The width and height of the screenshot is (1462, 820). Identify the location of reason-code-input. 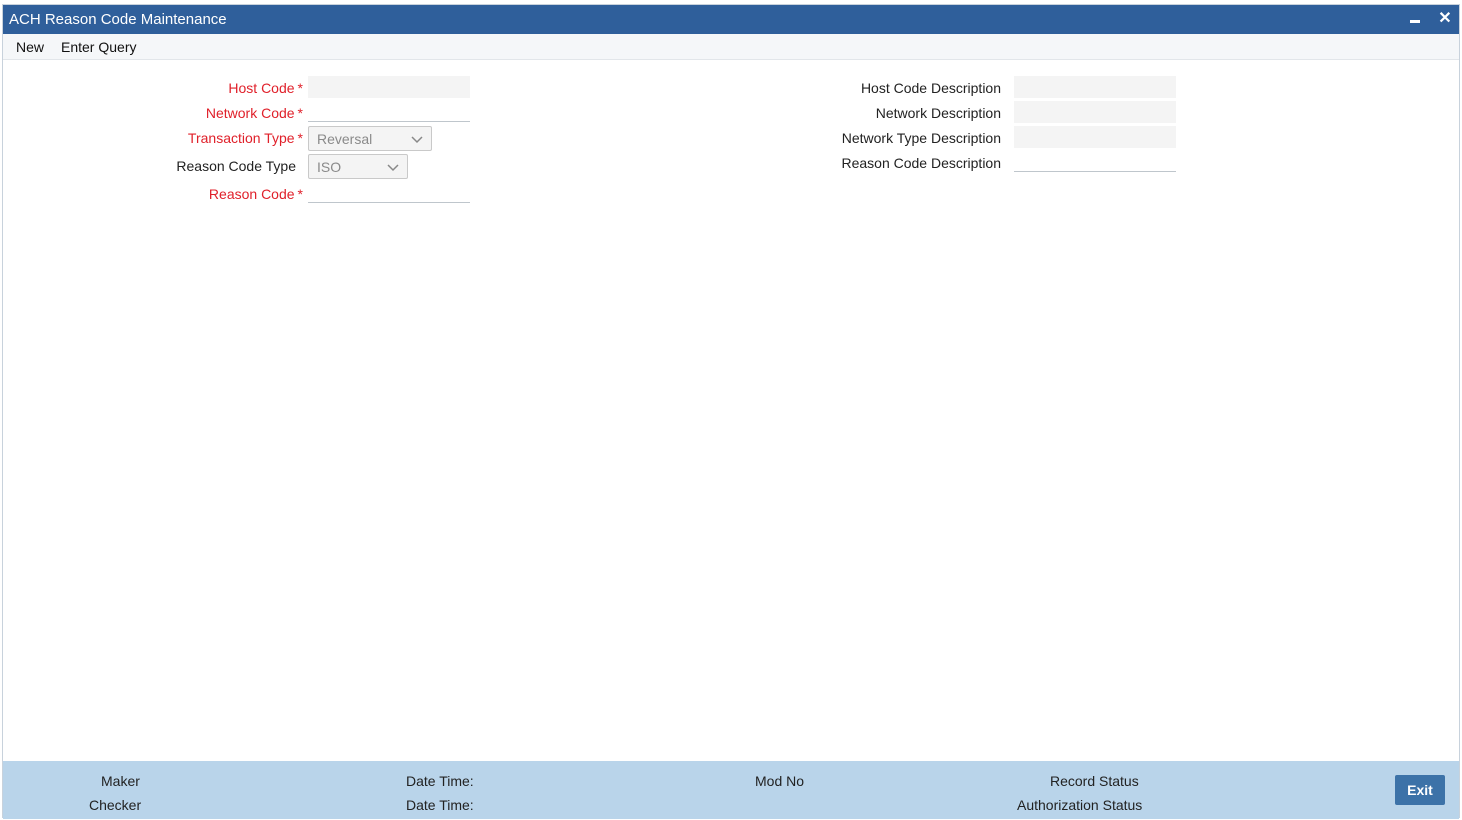
(389, 192).